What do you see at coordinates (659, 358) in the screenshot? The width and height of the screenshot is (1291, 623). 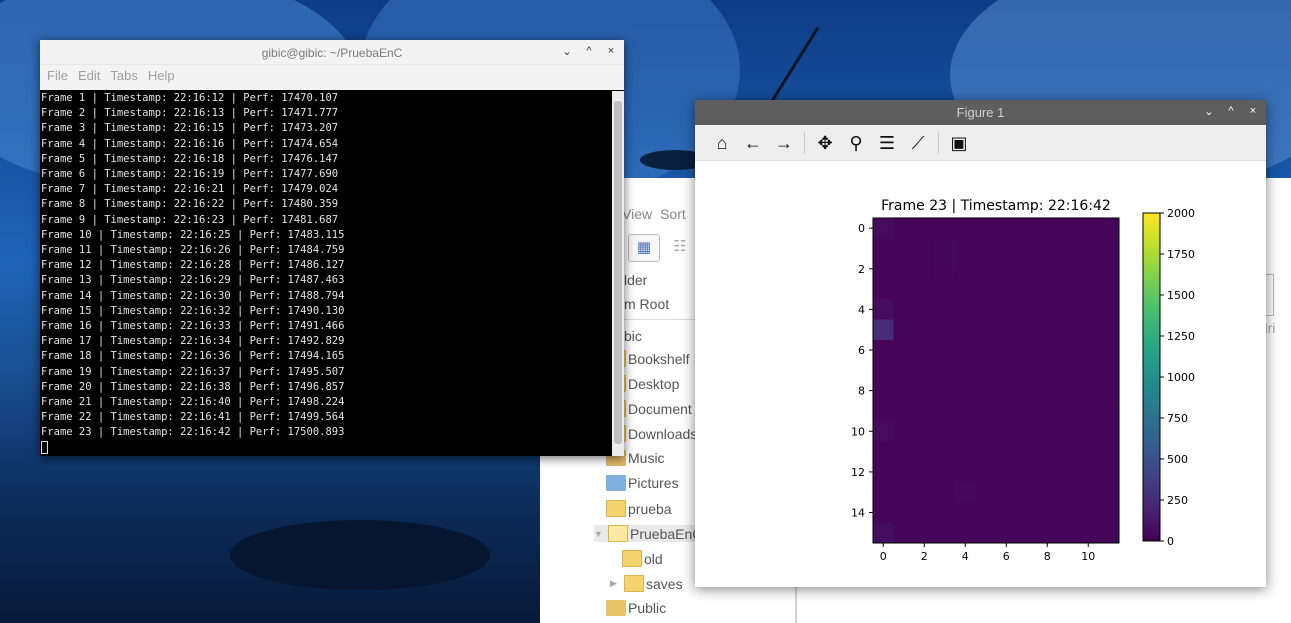 I see `sidebar-item-label: Bookshelf` at bounding box center [659, 358].